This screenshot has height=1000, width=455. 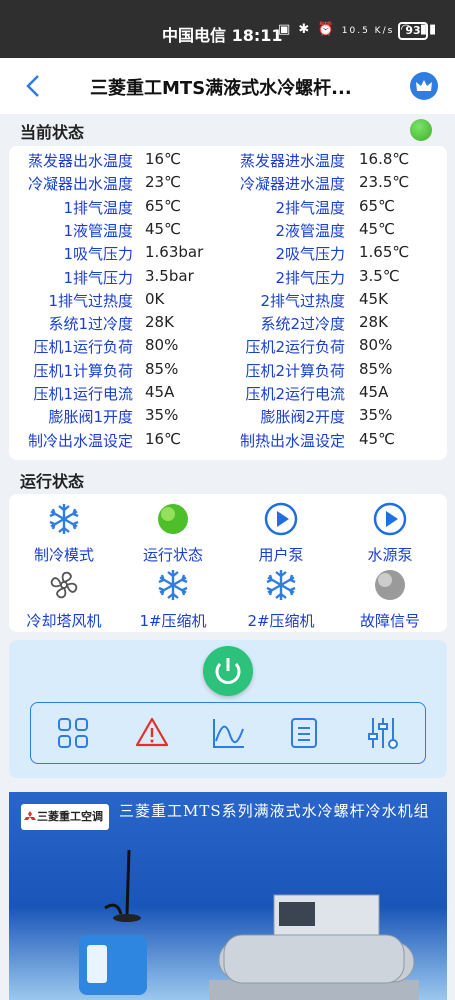 What do you see at coordinates (65, 817) in the screenshot?
I see `brand-logo: 三菱重工空调` at bounding box center [65, 817].